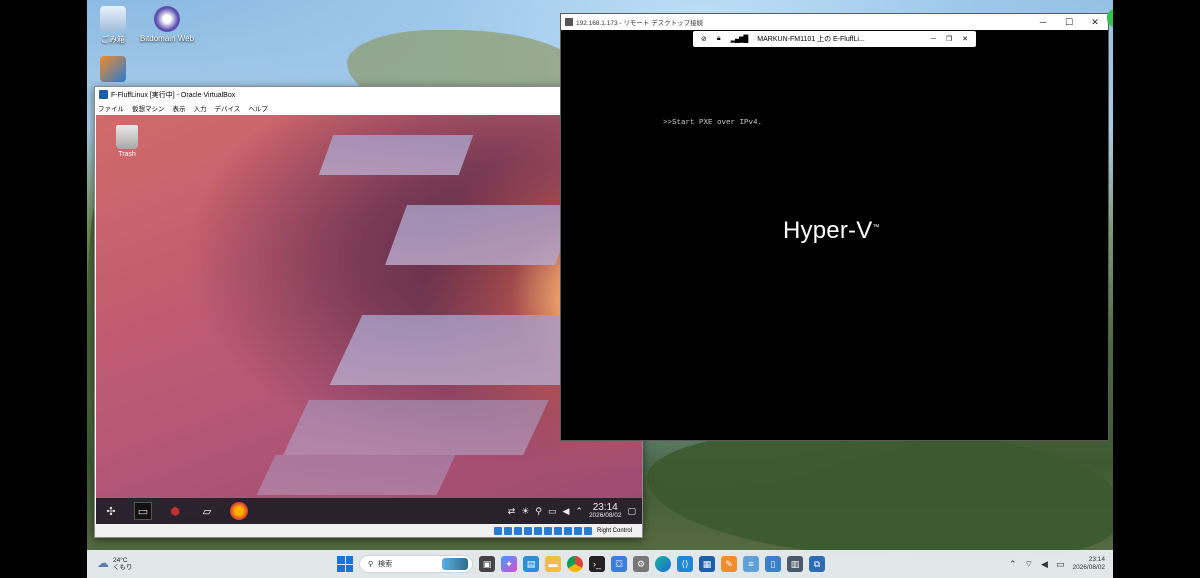  I want to click on network-status-icon, so click(527, 530).